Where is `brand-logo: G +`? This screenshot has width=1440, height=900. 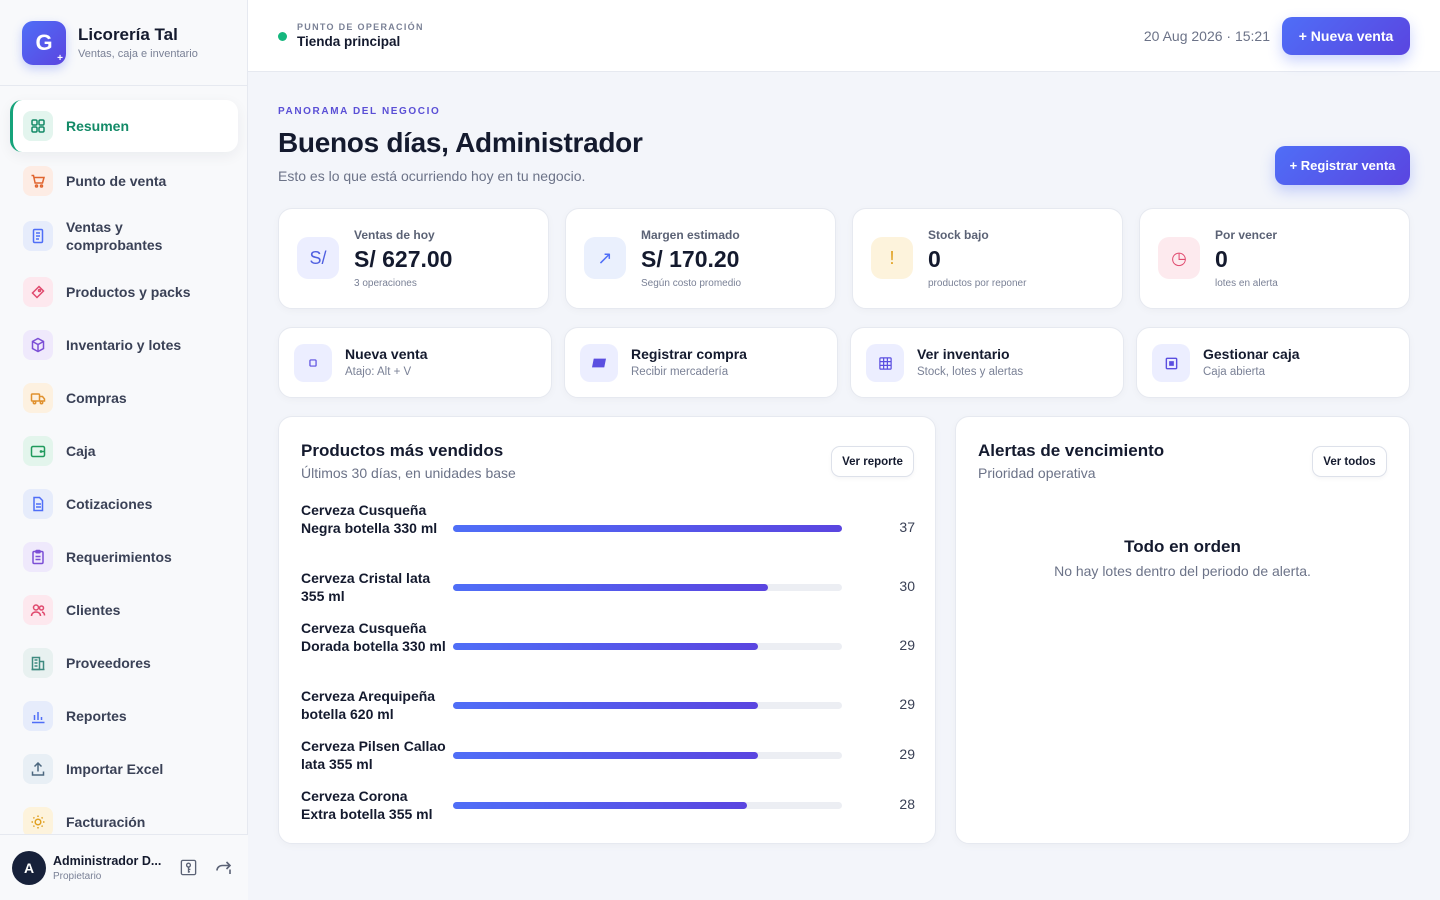 brand-logo: G + is located at coordinates (44, 42).